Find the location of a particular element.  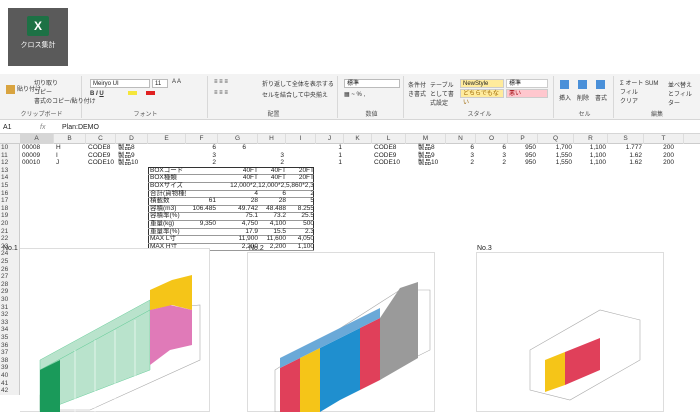

cell-o10: 6 is located at coordinates (491, 148).